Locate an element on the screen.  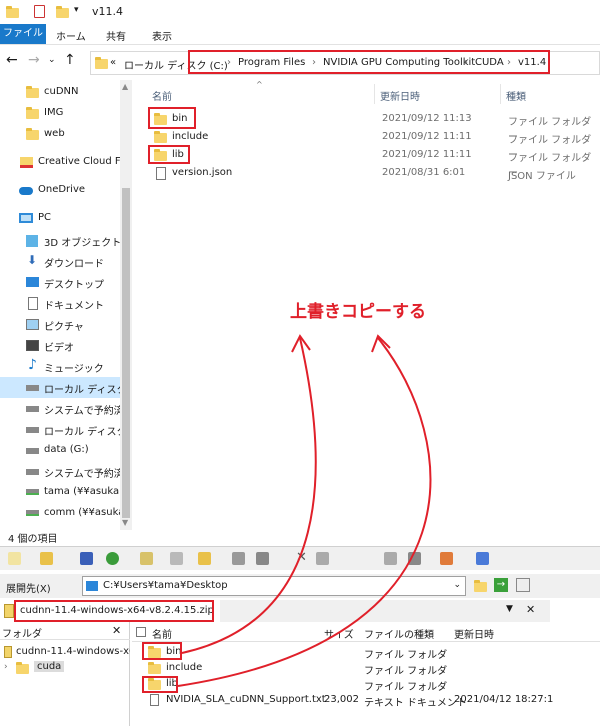
scroll-thumb is located at coordinates (126, 353).